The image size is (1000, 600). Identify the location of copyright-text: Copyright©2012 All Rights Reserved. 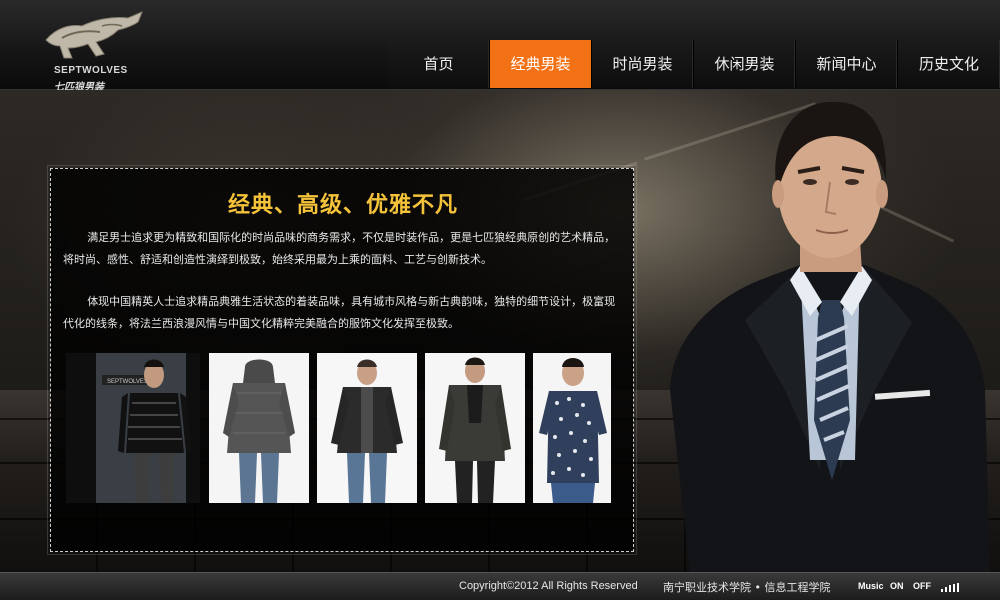
(548, 586).